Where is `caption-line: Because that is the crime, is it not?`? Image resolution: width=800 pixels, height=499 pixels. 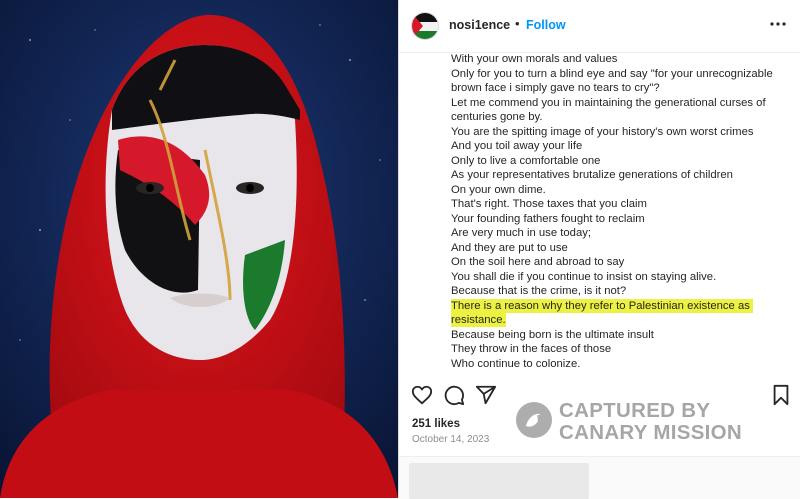 caption-line: Because that is the crime, is it not? is located at coordinates (539, 291).